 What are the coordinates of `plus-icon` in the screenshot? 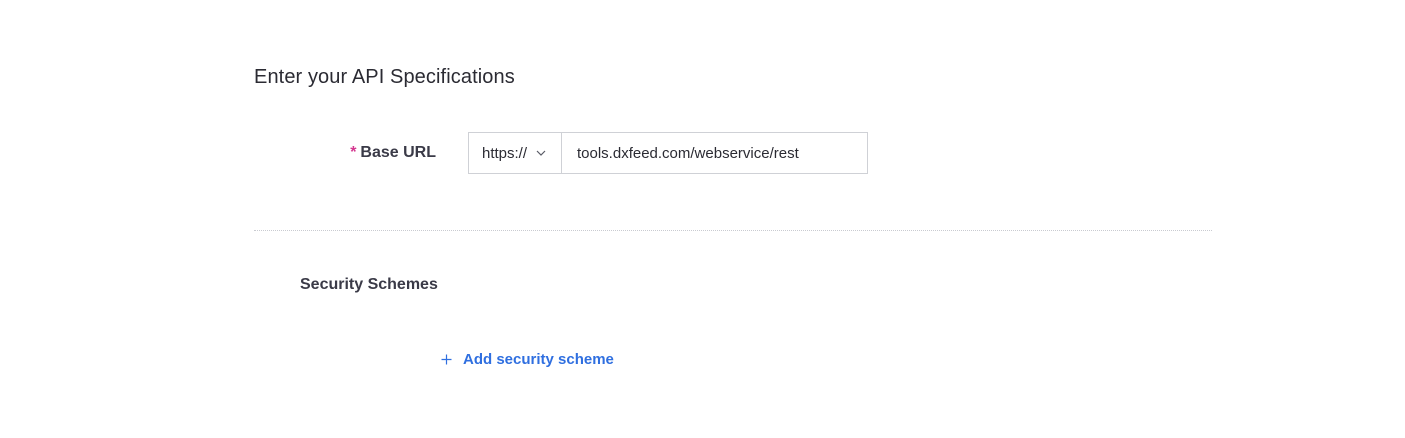 It's located at (446, 360).